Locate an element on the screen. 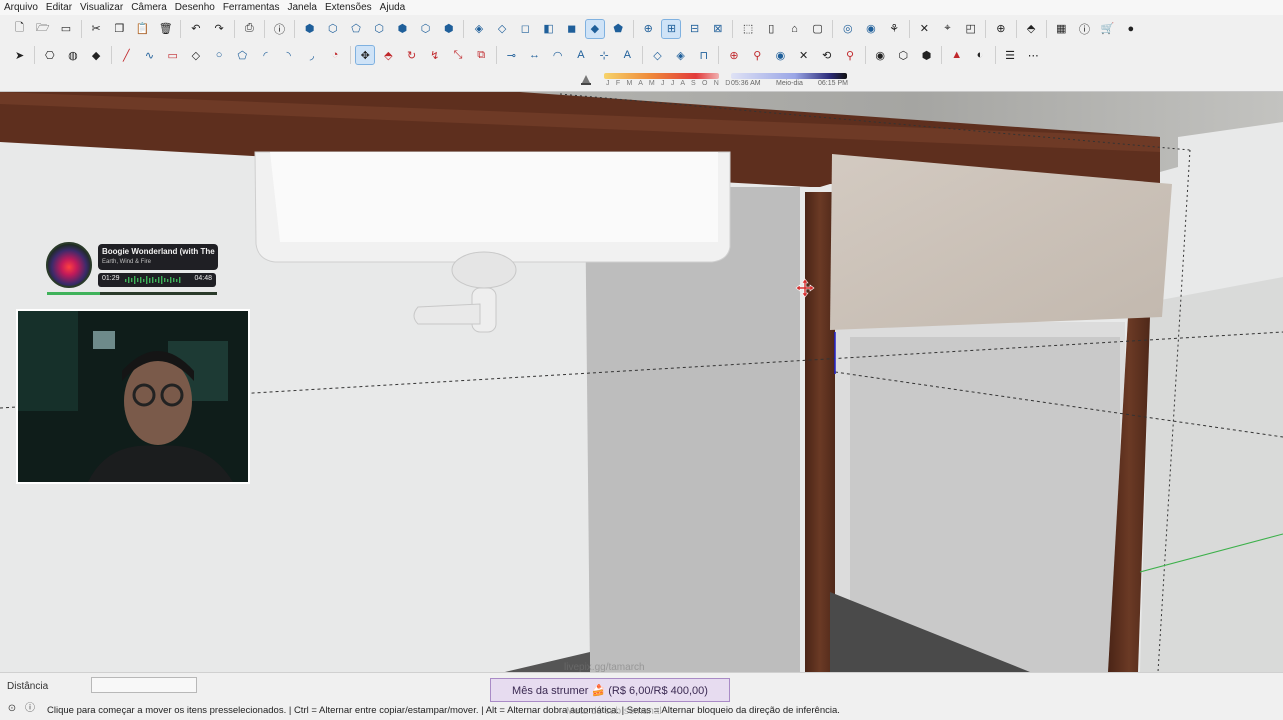 This screenshot has height=720, width=1283. text-icon: A is located at coordinates (581, 55).